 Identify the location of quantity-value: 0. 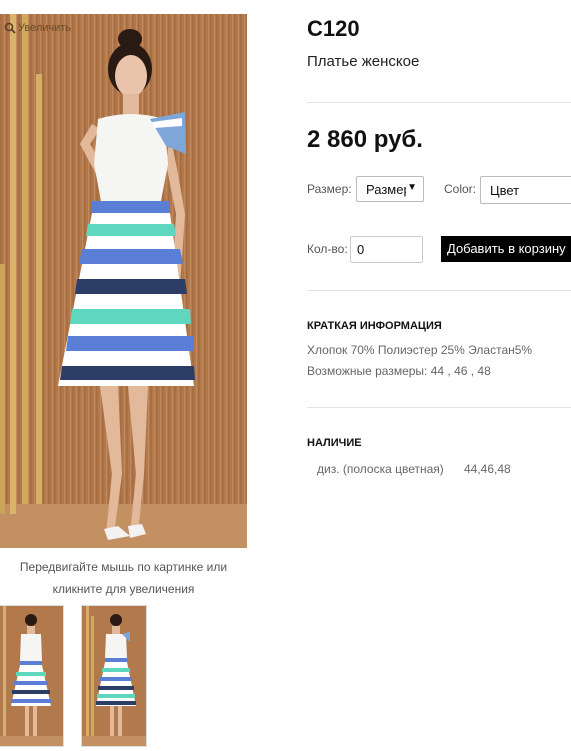
(361, 249).